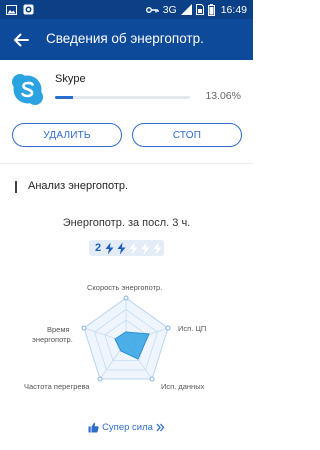 The height and width of the screenshot is (450, 320). Describe the element at coordinates (126, 223) in the screenshot. I see `usage-period-label: Энергопотр. за посл. 3 ч.` at that location.